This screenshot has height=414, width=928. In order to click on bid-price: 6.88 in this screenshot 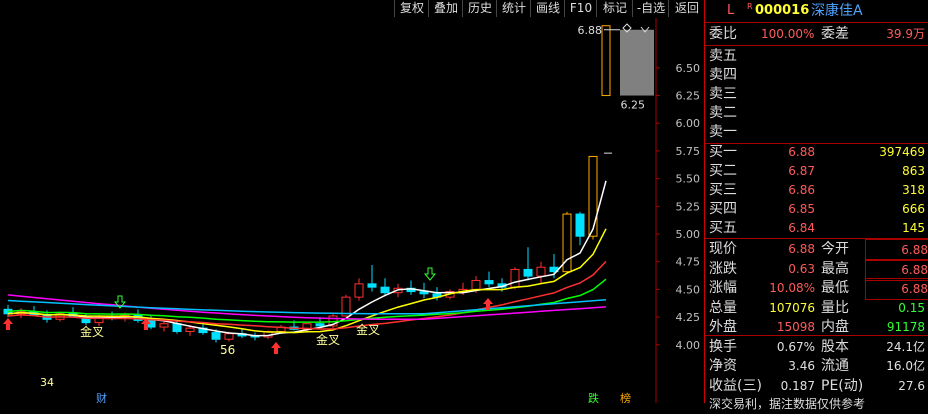, I will do `click(801, 152)`.